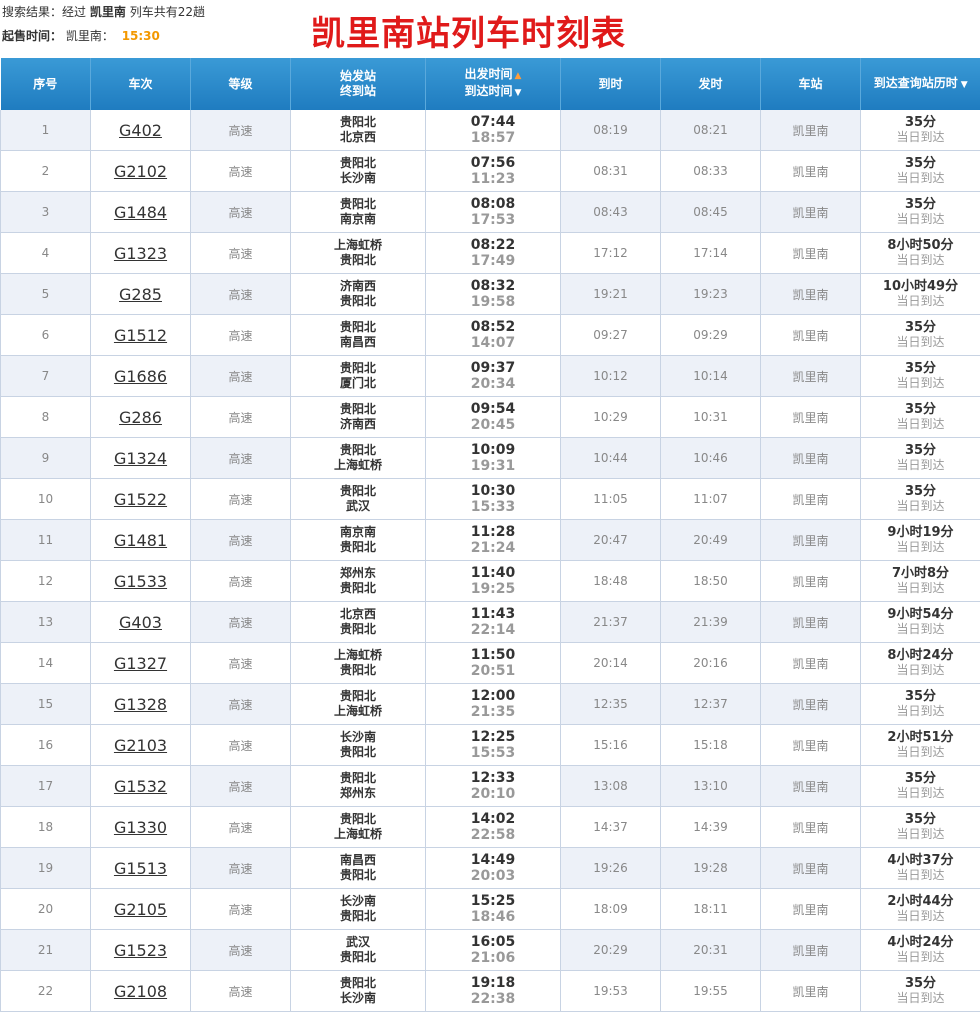 The image size is (980, 1016). I want to click on cell-index: 18, so click(45, 827).